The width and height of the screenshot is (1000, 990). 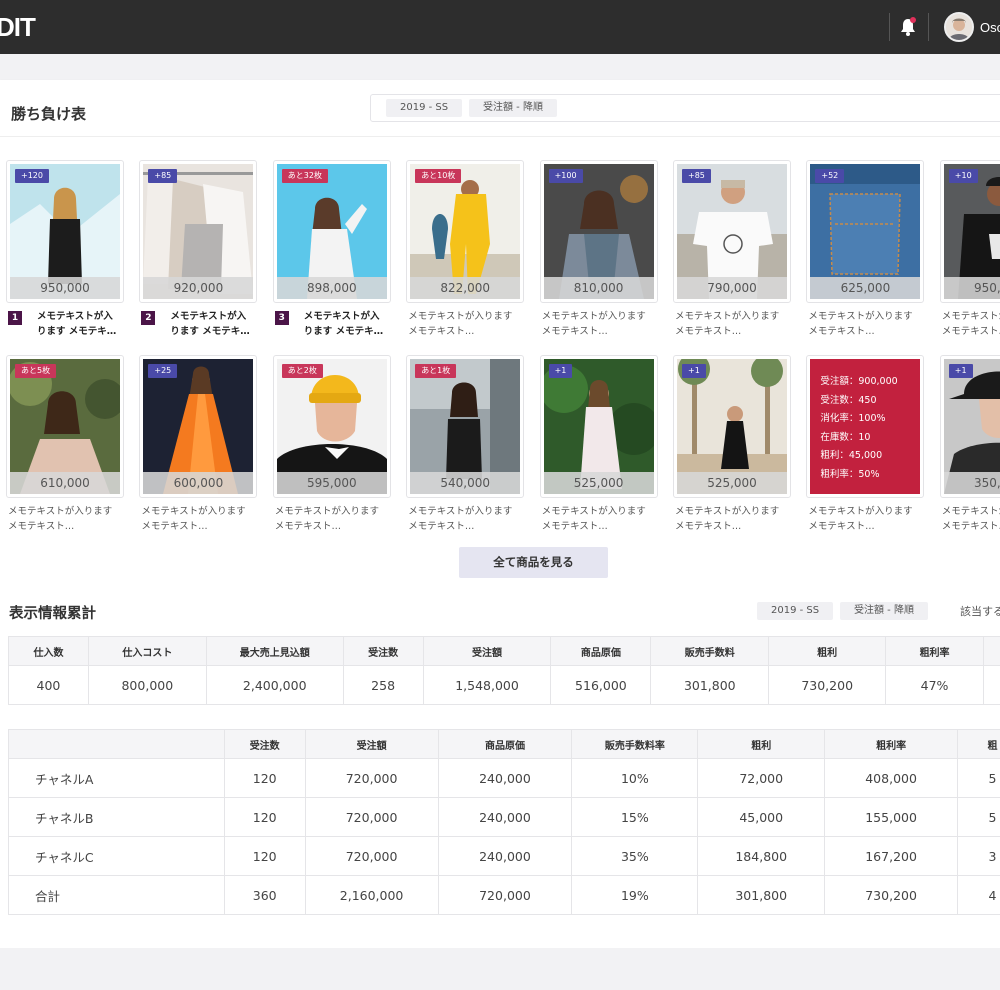 I want to click on stock-badge: あと1枚, so click(x=436, y=371).